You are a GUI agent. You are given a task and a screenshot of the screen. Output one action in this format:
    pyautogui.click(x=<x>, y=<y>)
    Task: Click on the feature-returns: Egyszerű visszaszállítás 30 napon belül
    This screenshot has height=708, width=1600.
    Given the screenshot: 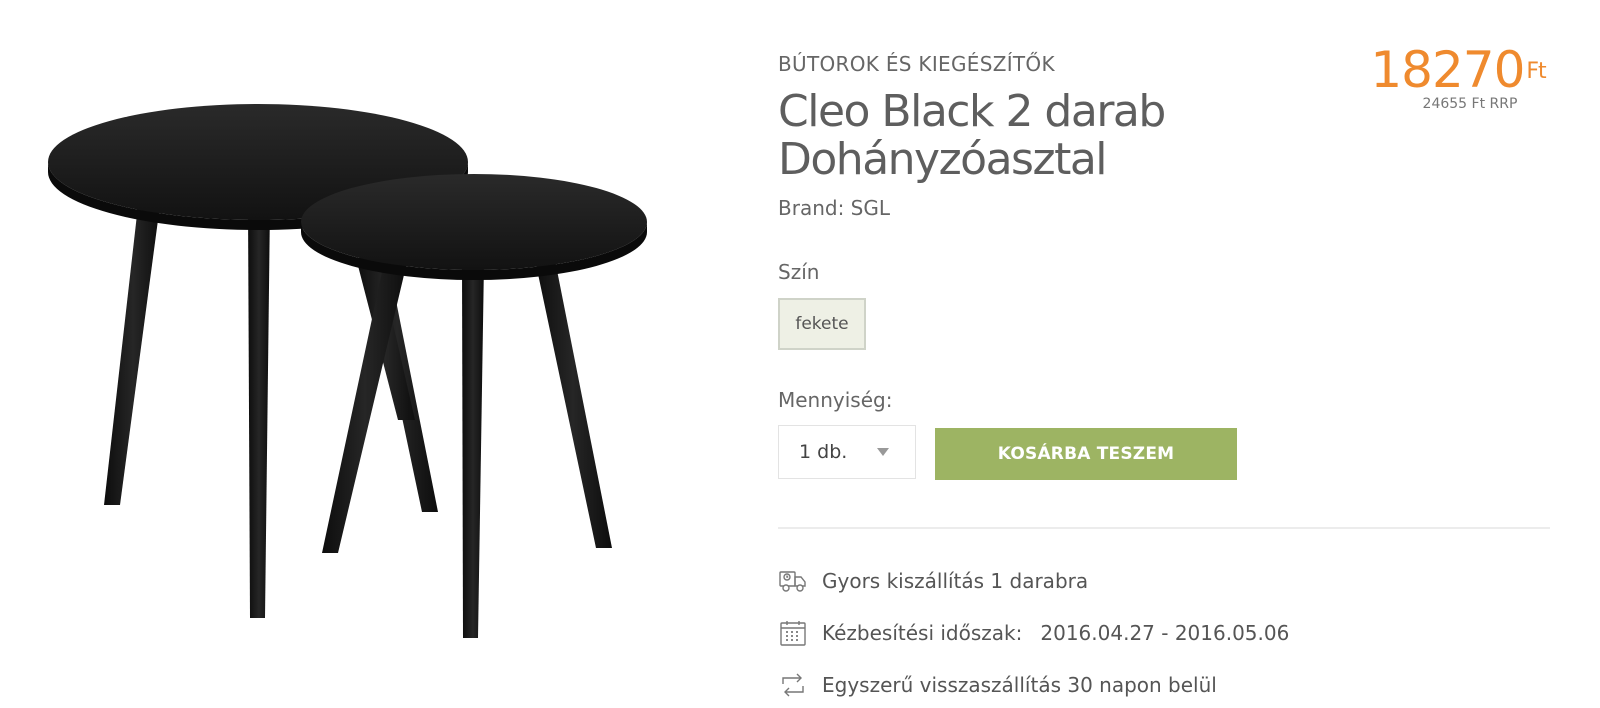 What is the action you would take?
    pyautogui.click(x=997, y=685)
    